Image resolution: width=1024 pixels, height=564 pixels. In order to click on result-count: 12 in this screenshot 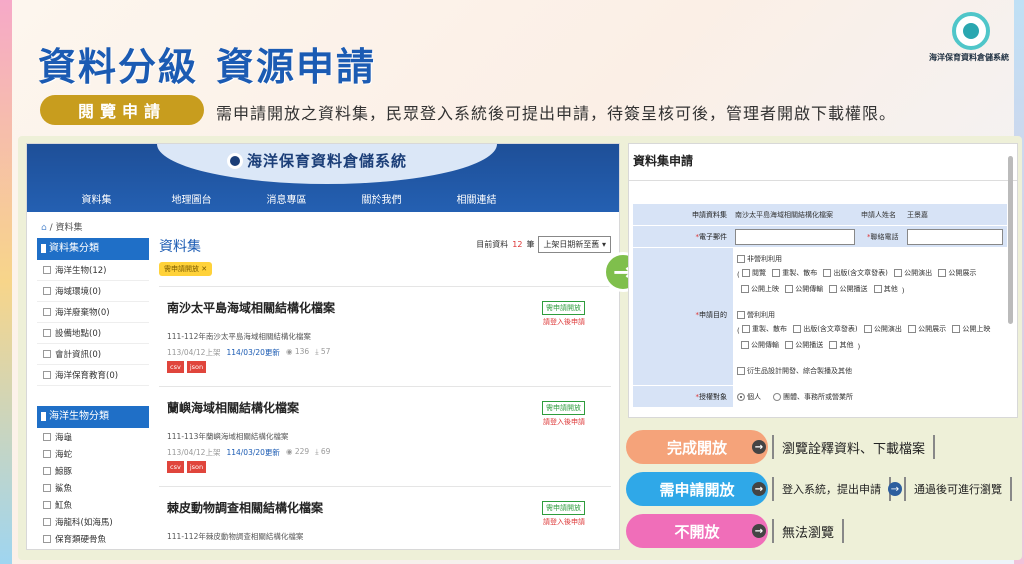, I will do `click(517, 244)`.